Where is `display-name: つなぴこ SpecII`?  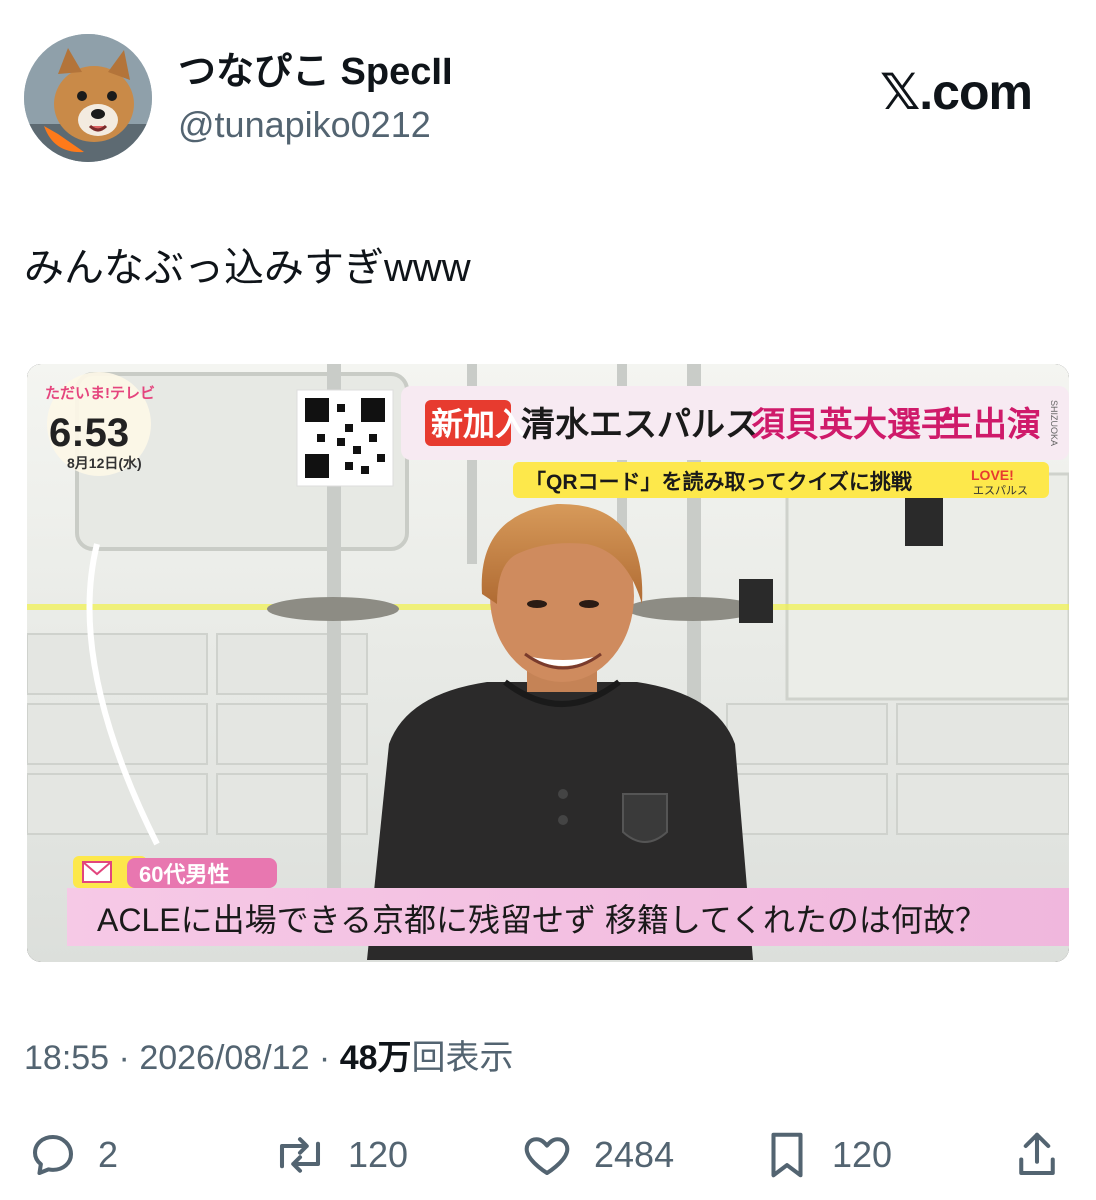
display-name: つなぴこ SpecII is located at coordinates (315, 72).